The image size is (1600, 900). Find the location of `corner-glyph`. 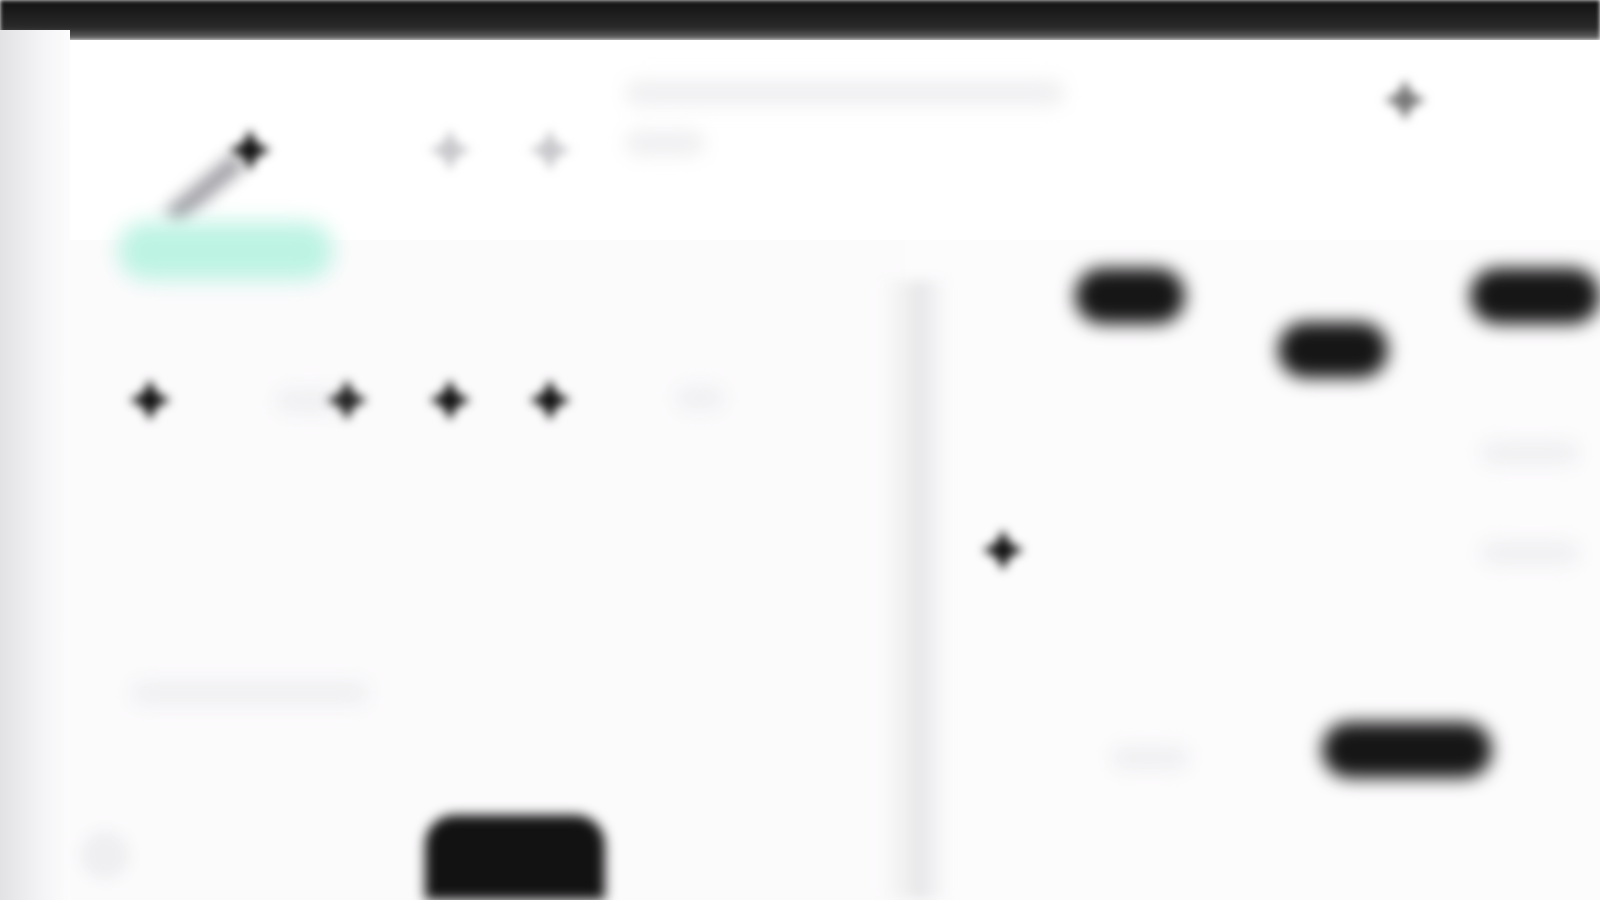

corner-glyph is located at coordinates (105, 855).